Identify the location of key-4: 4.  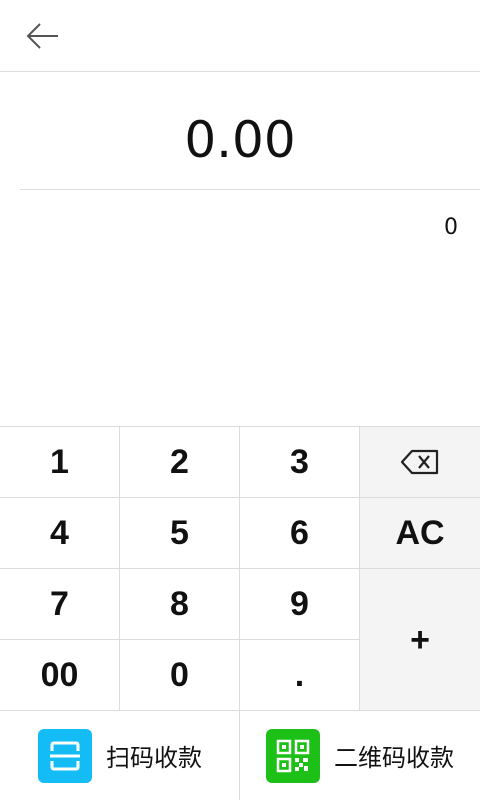
(60, 533).